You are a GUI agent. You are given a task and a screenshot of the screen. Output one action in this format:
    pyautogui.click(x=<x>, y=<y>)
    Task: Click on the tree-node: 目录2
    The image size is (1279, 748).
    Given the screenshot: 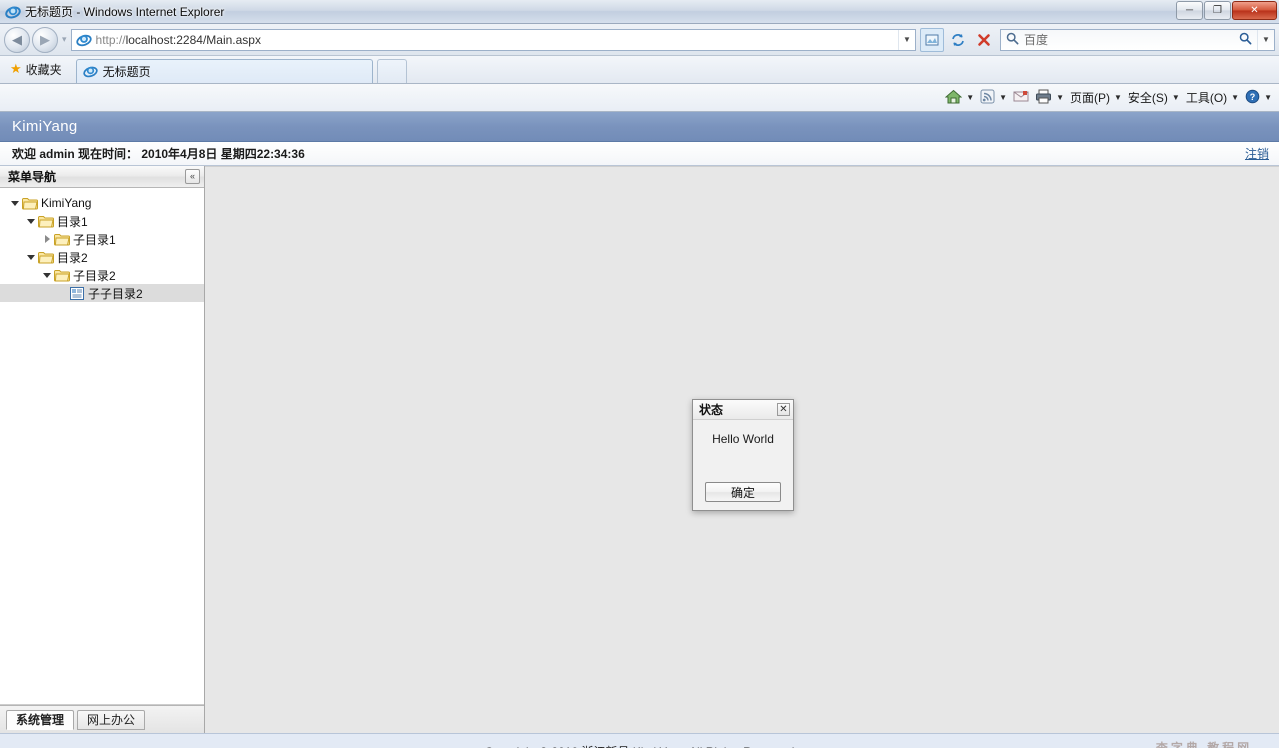 What is the action you would take?
    pyautogui.click(x=102, y=257)
    